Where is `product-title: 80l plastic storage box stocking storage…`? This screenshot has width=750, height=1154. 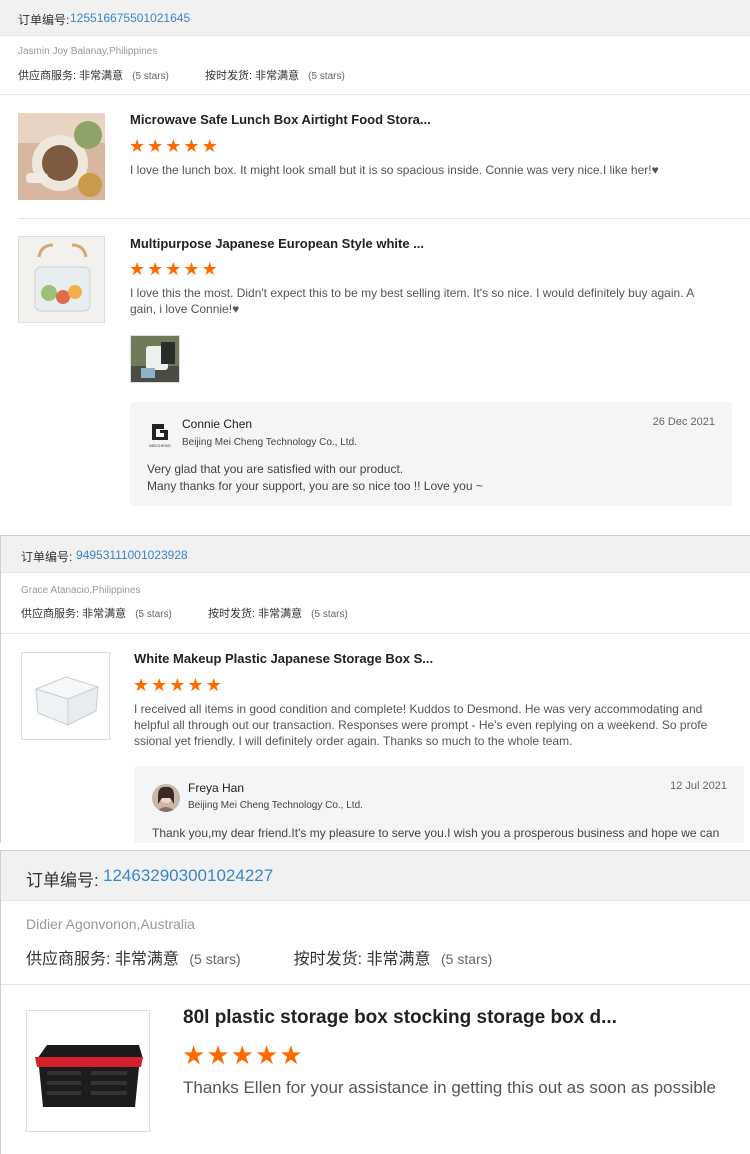 product-title: 80l plastic storage box stocking storage… is located at coordinates (400, 1018).